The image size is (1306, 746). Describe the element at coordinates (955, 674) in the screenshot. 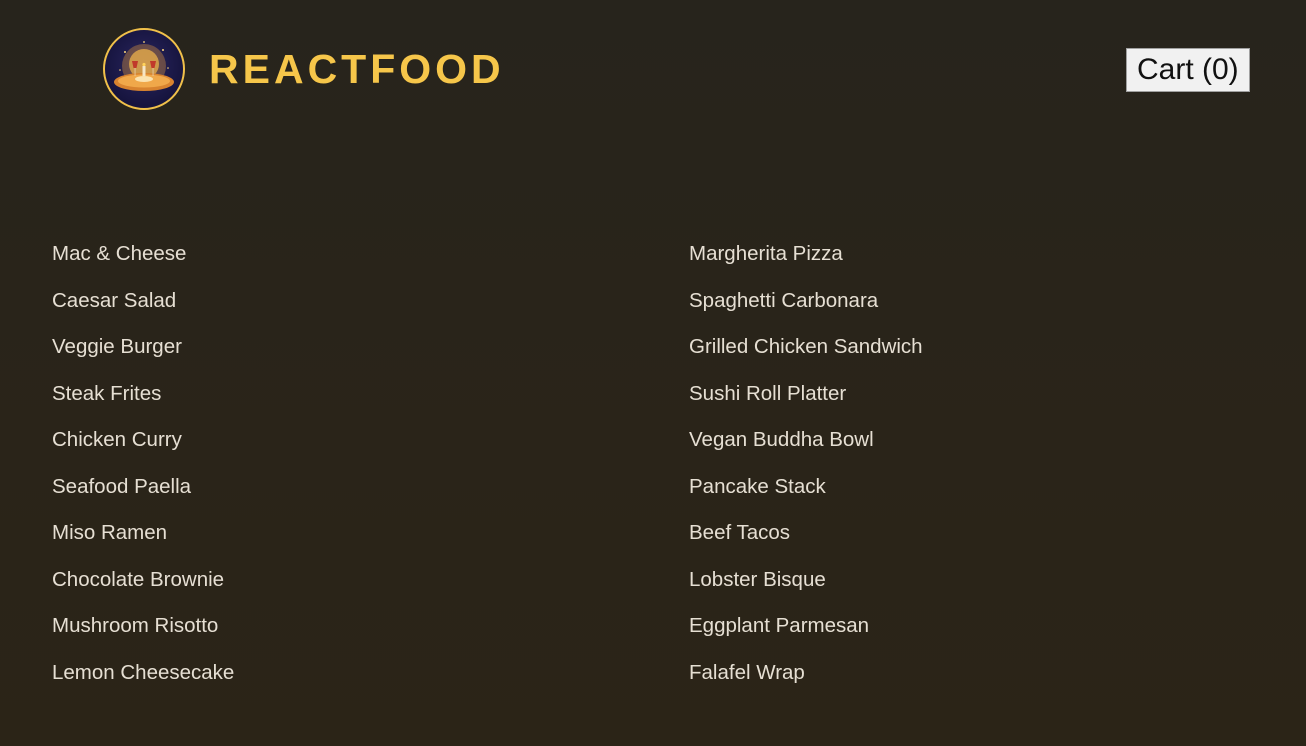

I see `meal-item: Falafel Wrap` at that location.